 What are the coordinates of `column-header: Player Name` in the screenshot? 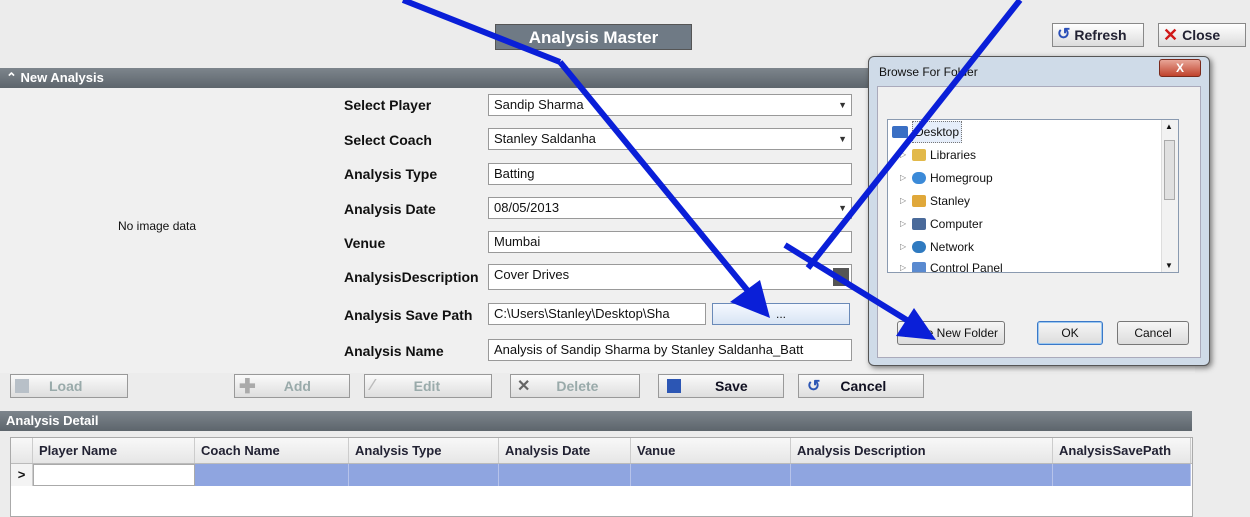 It's located at (114, 450).